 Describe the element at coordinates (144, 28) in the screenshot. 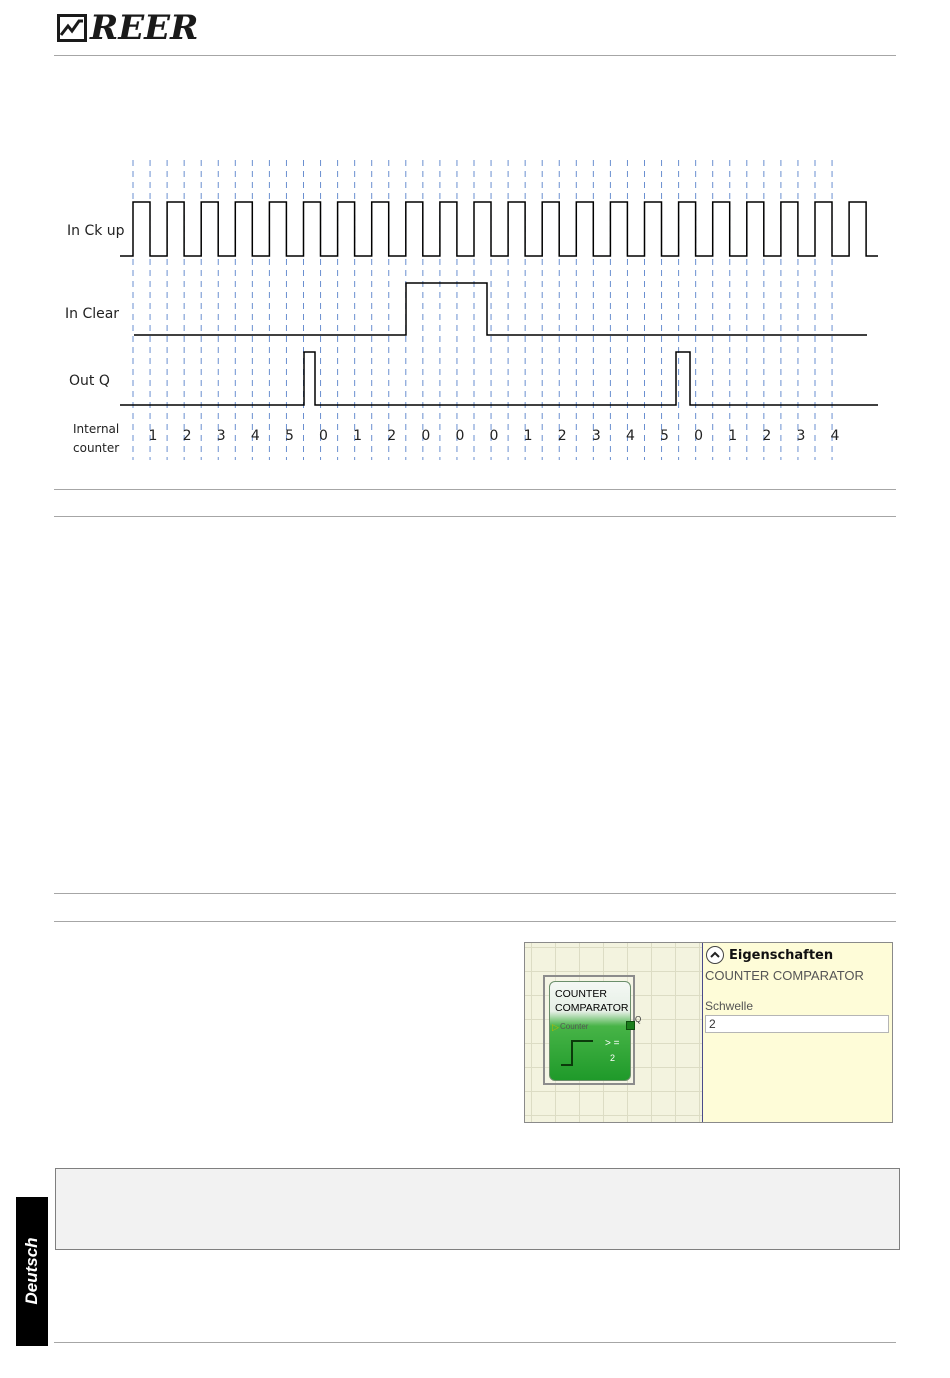

I see `logo-text: REER` at that location.